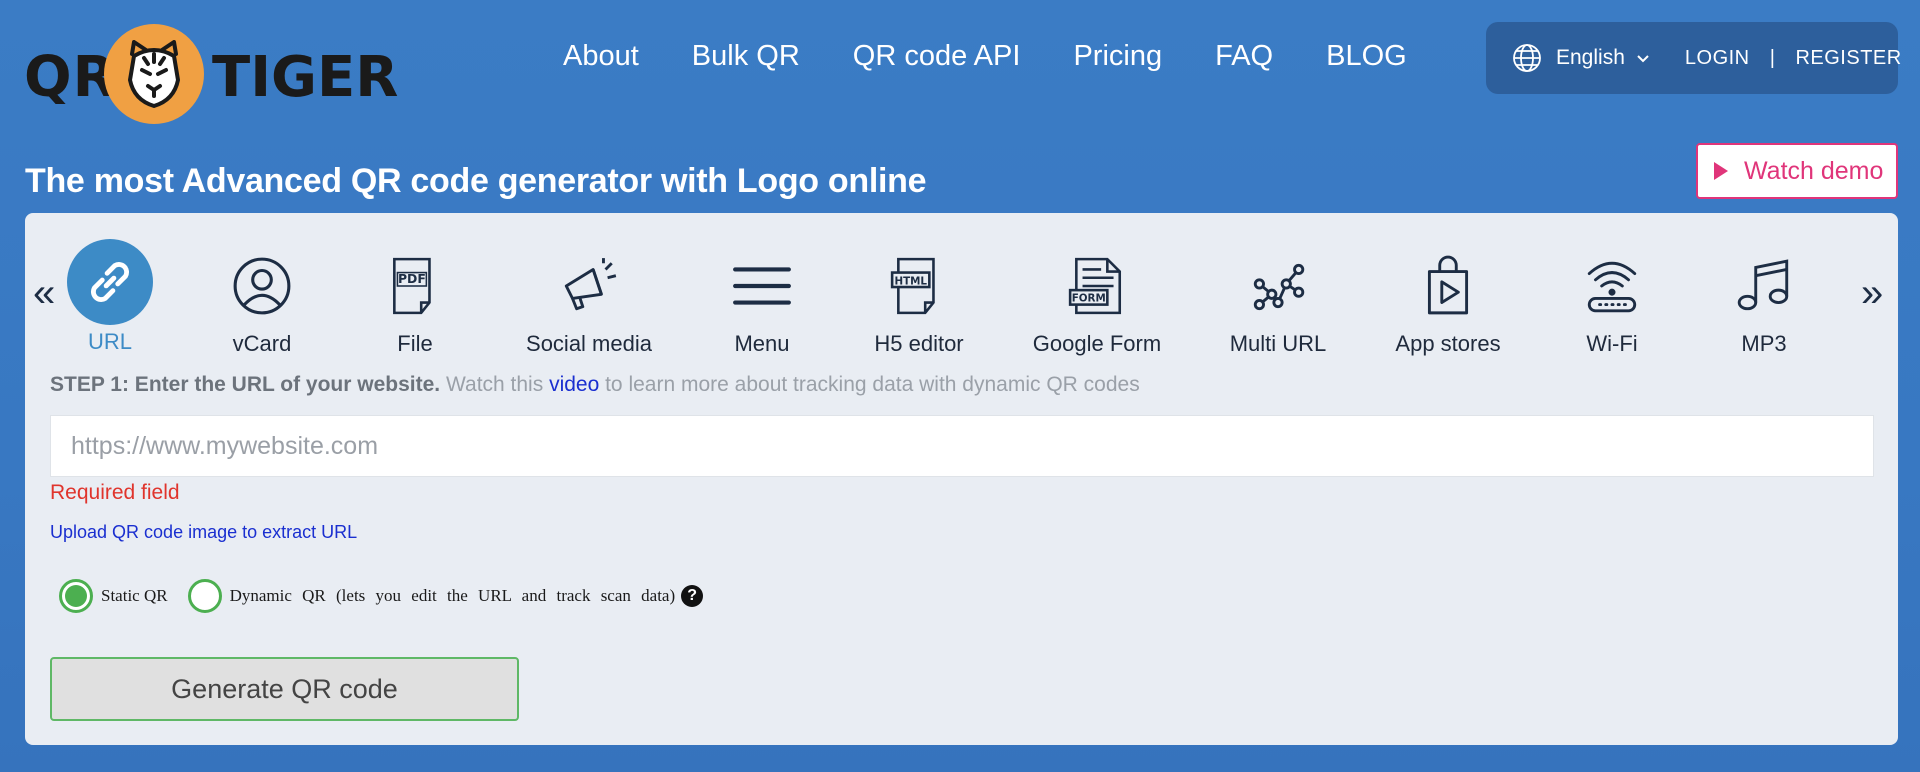  I want to click on qr-type-menu: Menu, so click(762, 304).